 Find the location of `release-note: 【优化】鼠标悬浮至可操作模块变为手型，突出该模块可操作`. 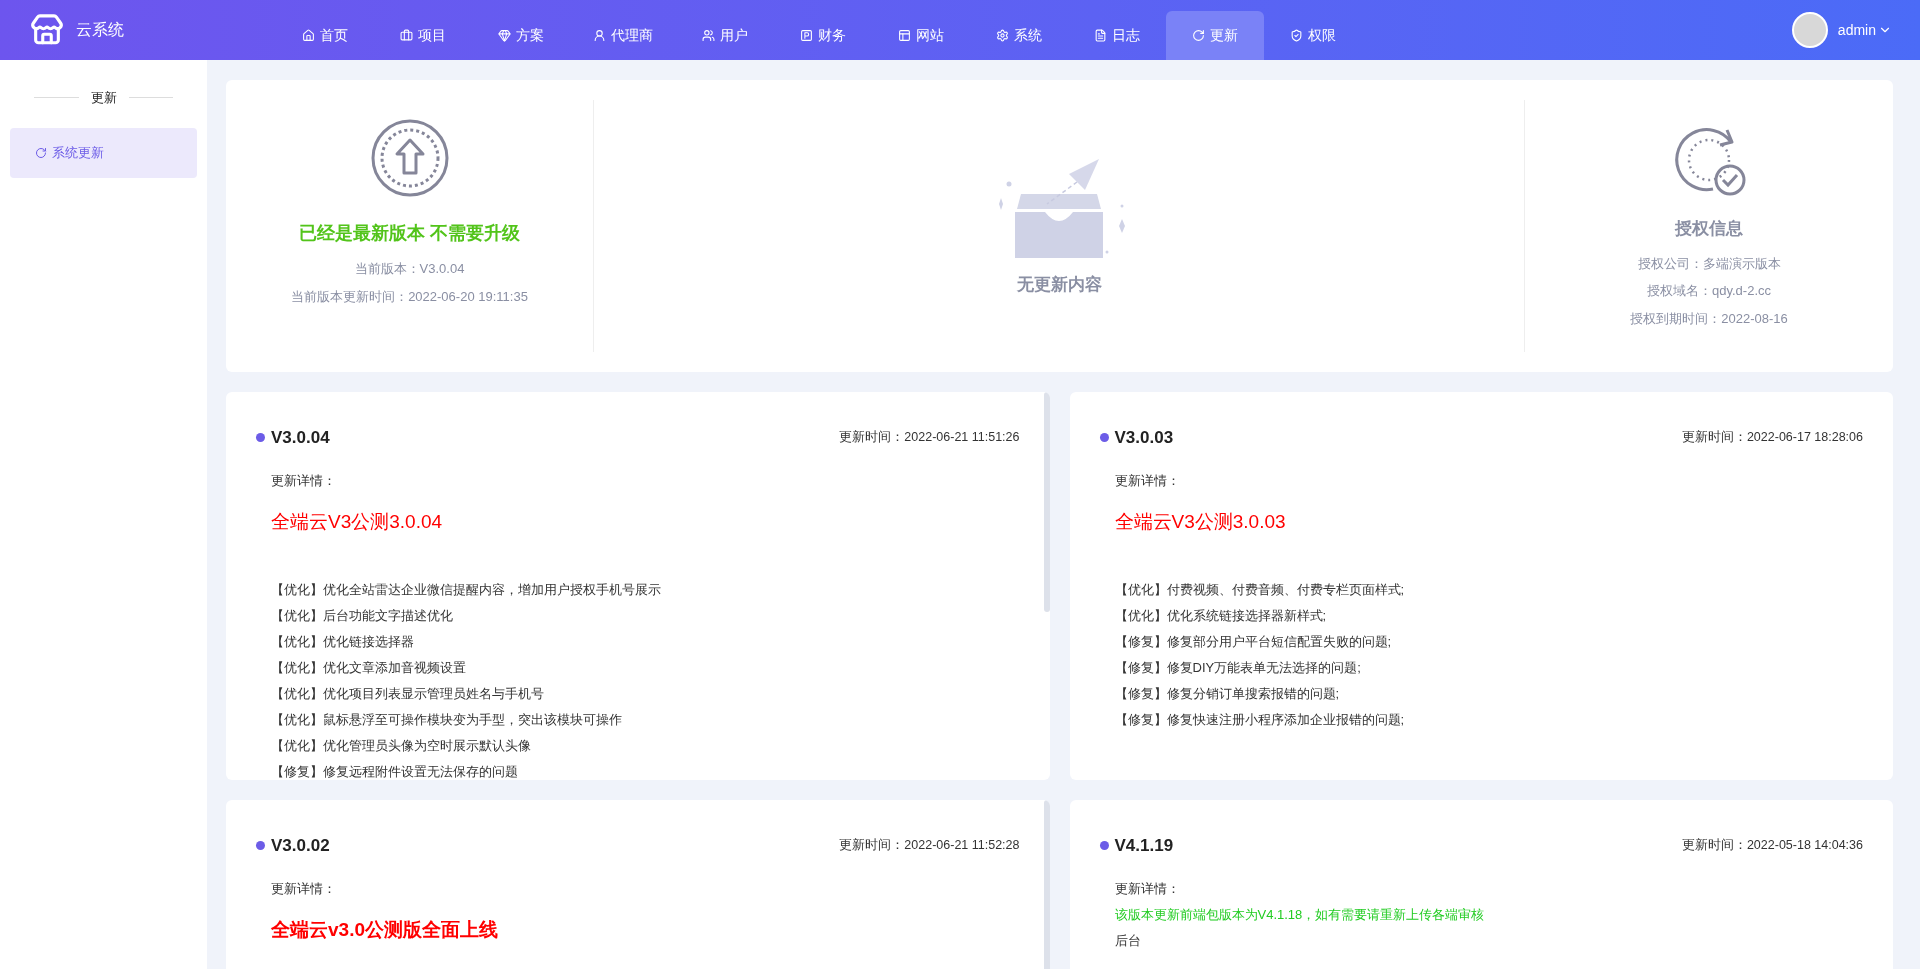

release-note: 【优化】鼠标悬浮至可操作模块变为手型，突出该模块可操作 is located at coordinates (447, 719).